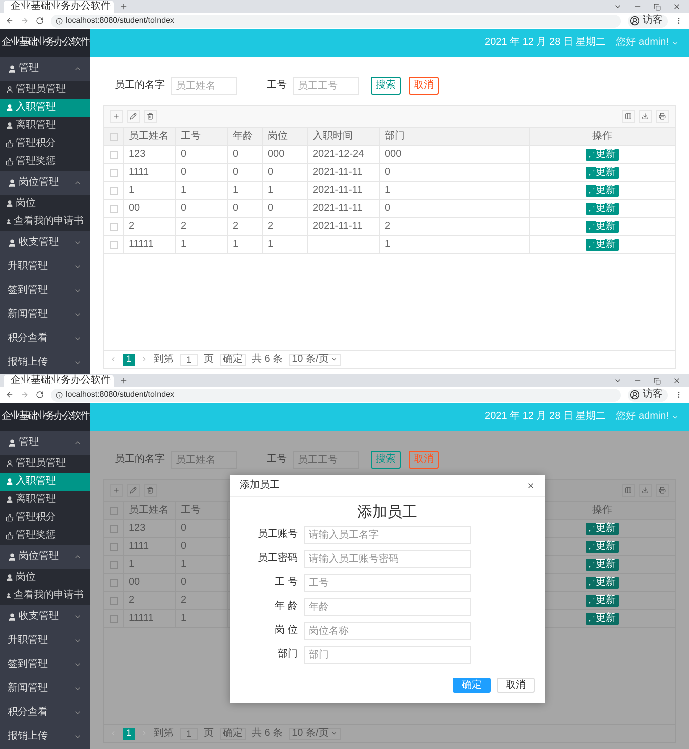  What do you see at coordinates (387, 583) in the screenshot?
I see `input-field: 工号` at bounding box center [387, 583].